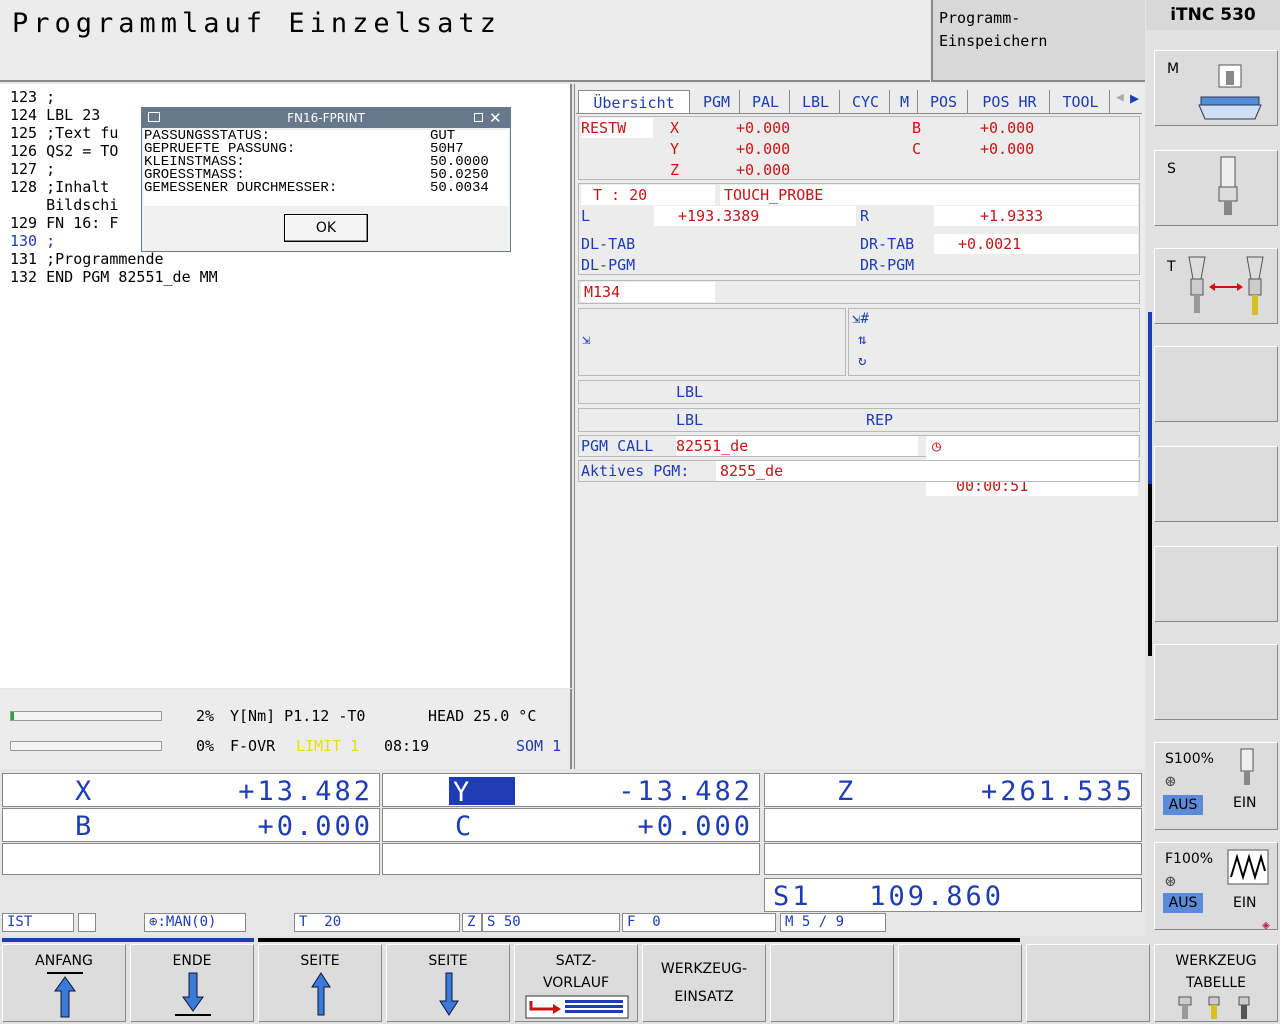 The image size is (1280, 1024). What do you see at coordinates (1173, 69) in the screenshot?
I see `softkey-m-label: M` at bounding box center [1173, 69].